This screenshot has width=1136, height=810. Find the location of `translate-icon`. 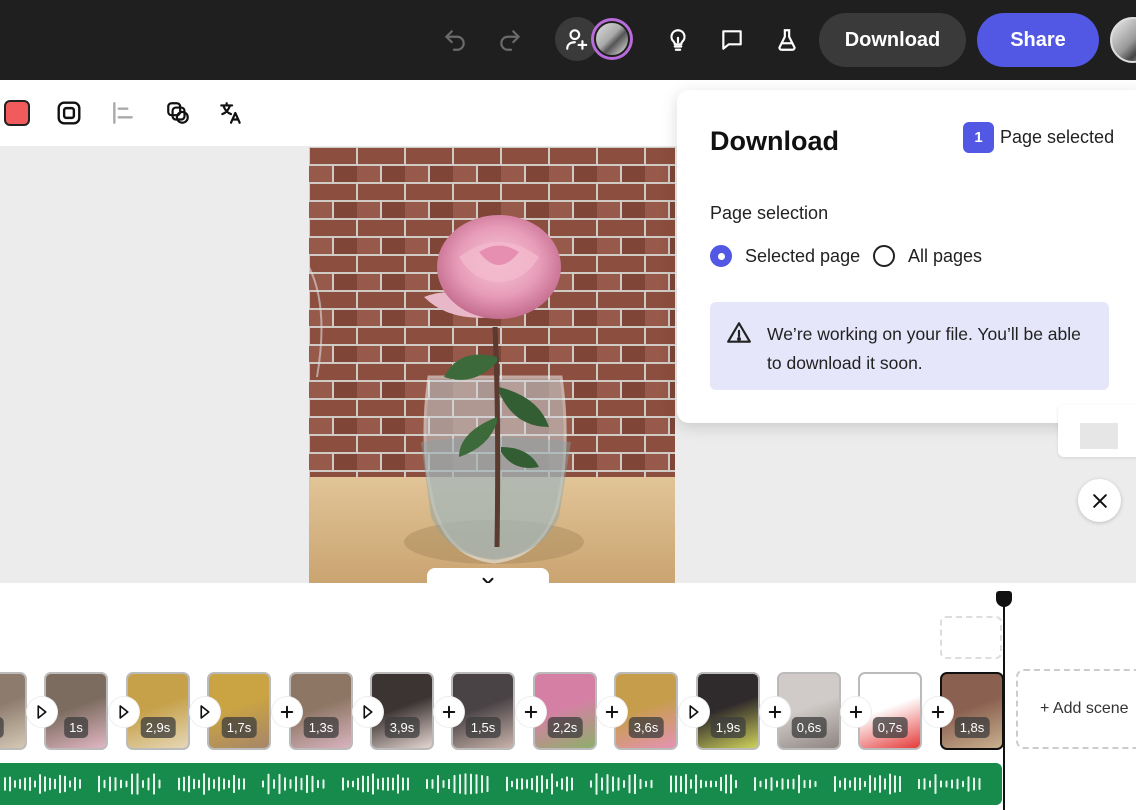

translate-icon is located at coordinates (231, 113).